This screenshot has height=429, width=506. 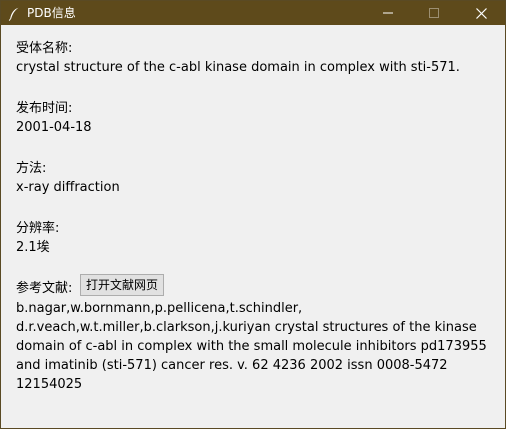 What do you see at coordinates (122, 285) in the screenshot?
I see `open-reference-webpage-button: 打开文献网页` at bounding box center [122, 285].